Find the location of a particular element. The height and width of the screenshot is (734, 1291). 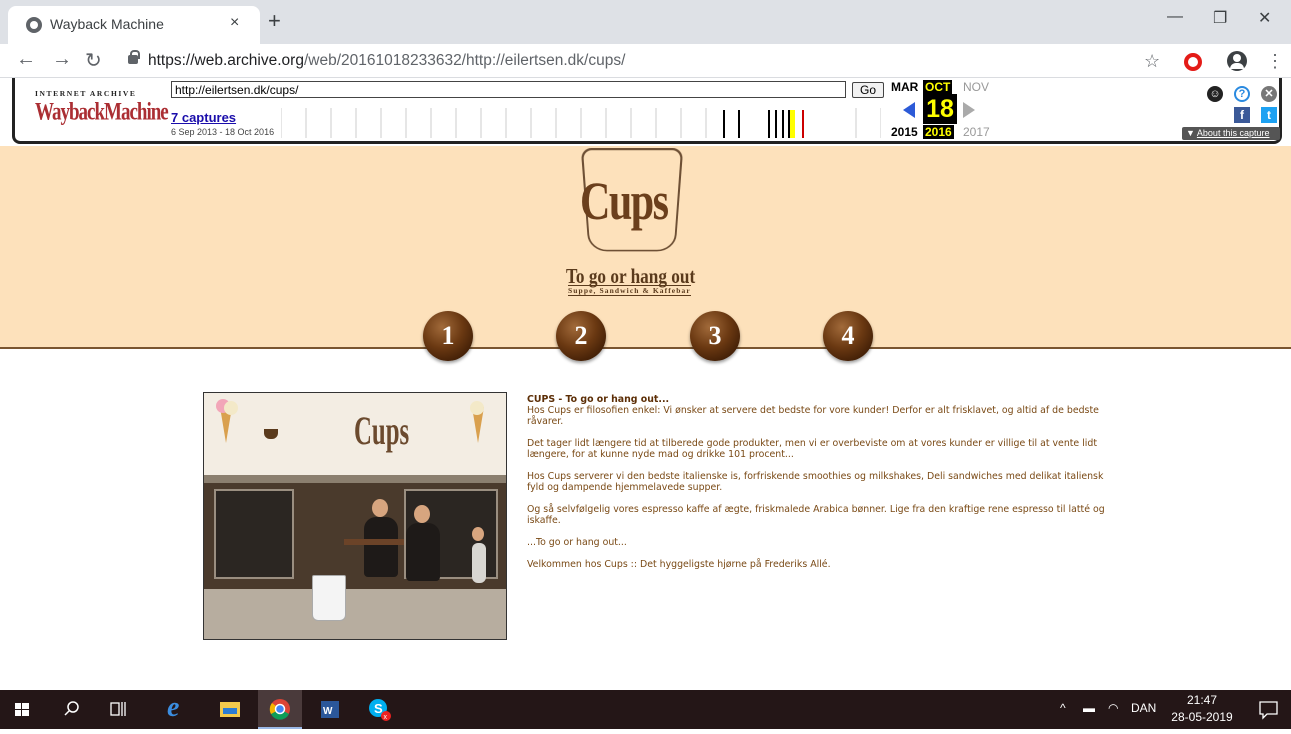

clock: 21:47 28-05-2019 is located at coordinates (1202, 709).